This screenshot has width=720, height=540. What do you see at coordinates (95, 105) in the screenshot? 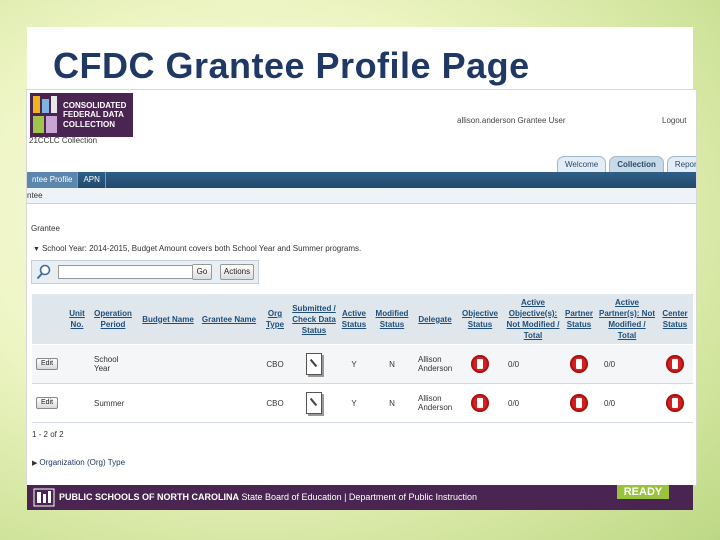
I see `logo-line: CONSOLIDATED` at bounding box center [95, 105].